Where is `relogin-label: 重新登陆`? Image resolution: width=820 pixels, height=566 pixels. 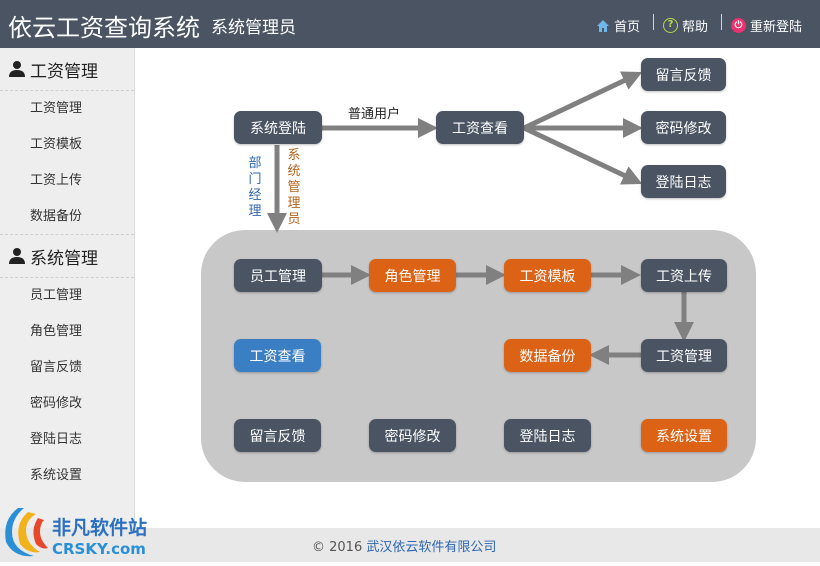 relogin-label: 重新登陆 is located at coordinates (776, 27).